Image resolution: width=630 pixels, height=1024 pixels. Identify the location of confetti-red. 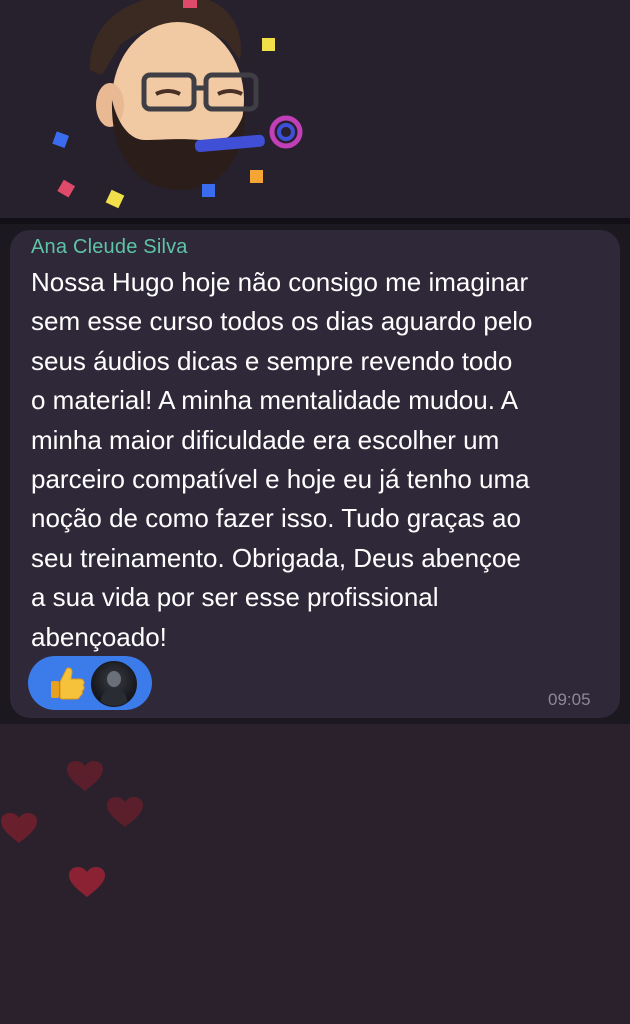
(66, 188).